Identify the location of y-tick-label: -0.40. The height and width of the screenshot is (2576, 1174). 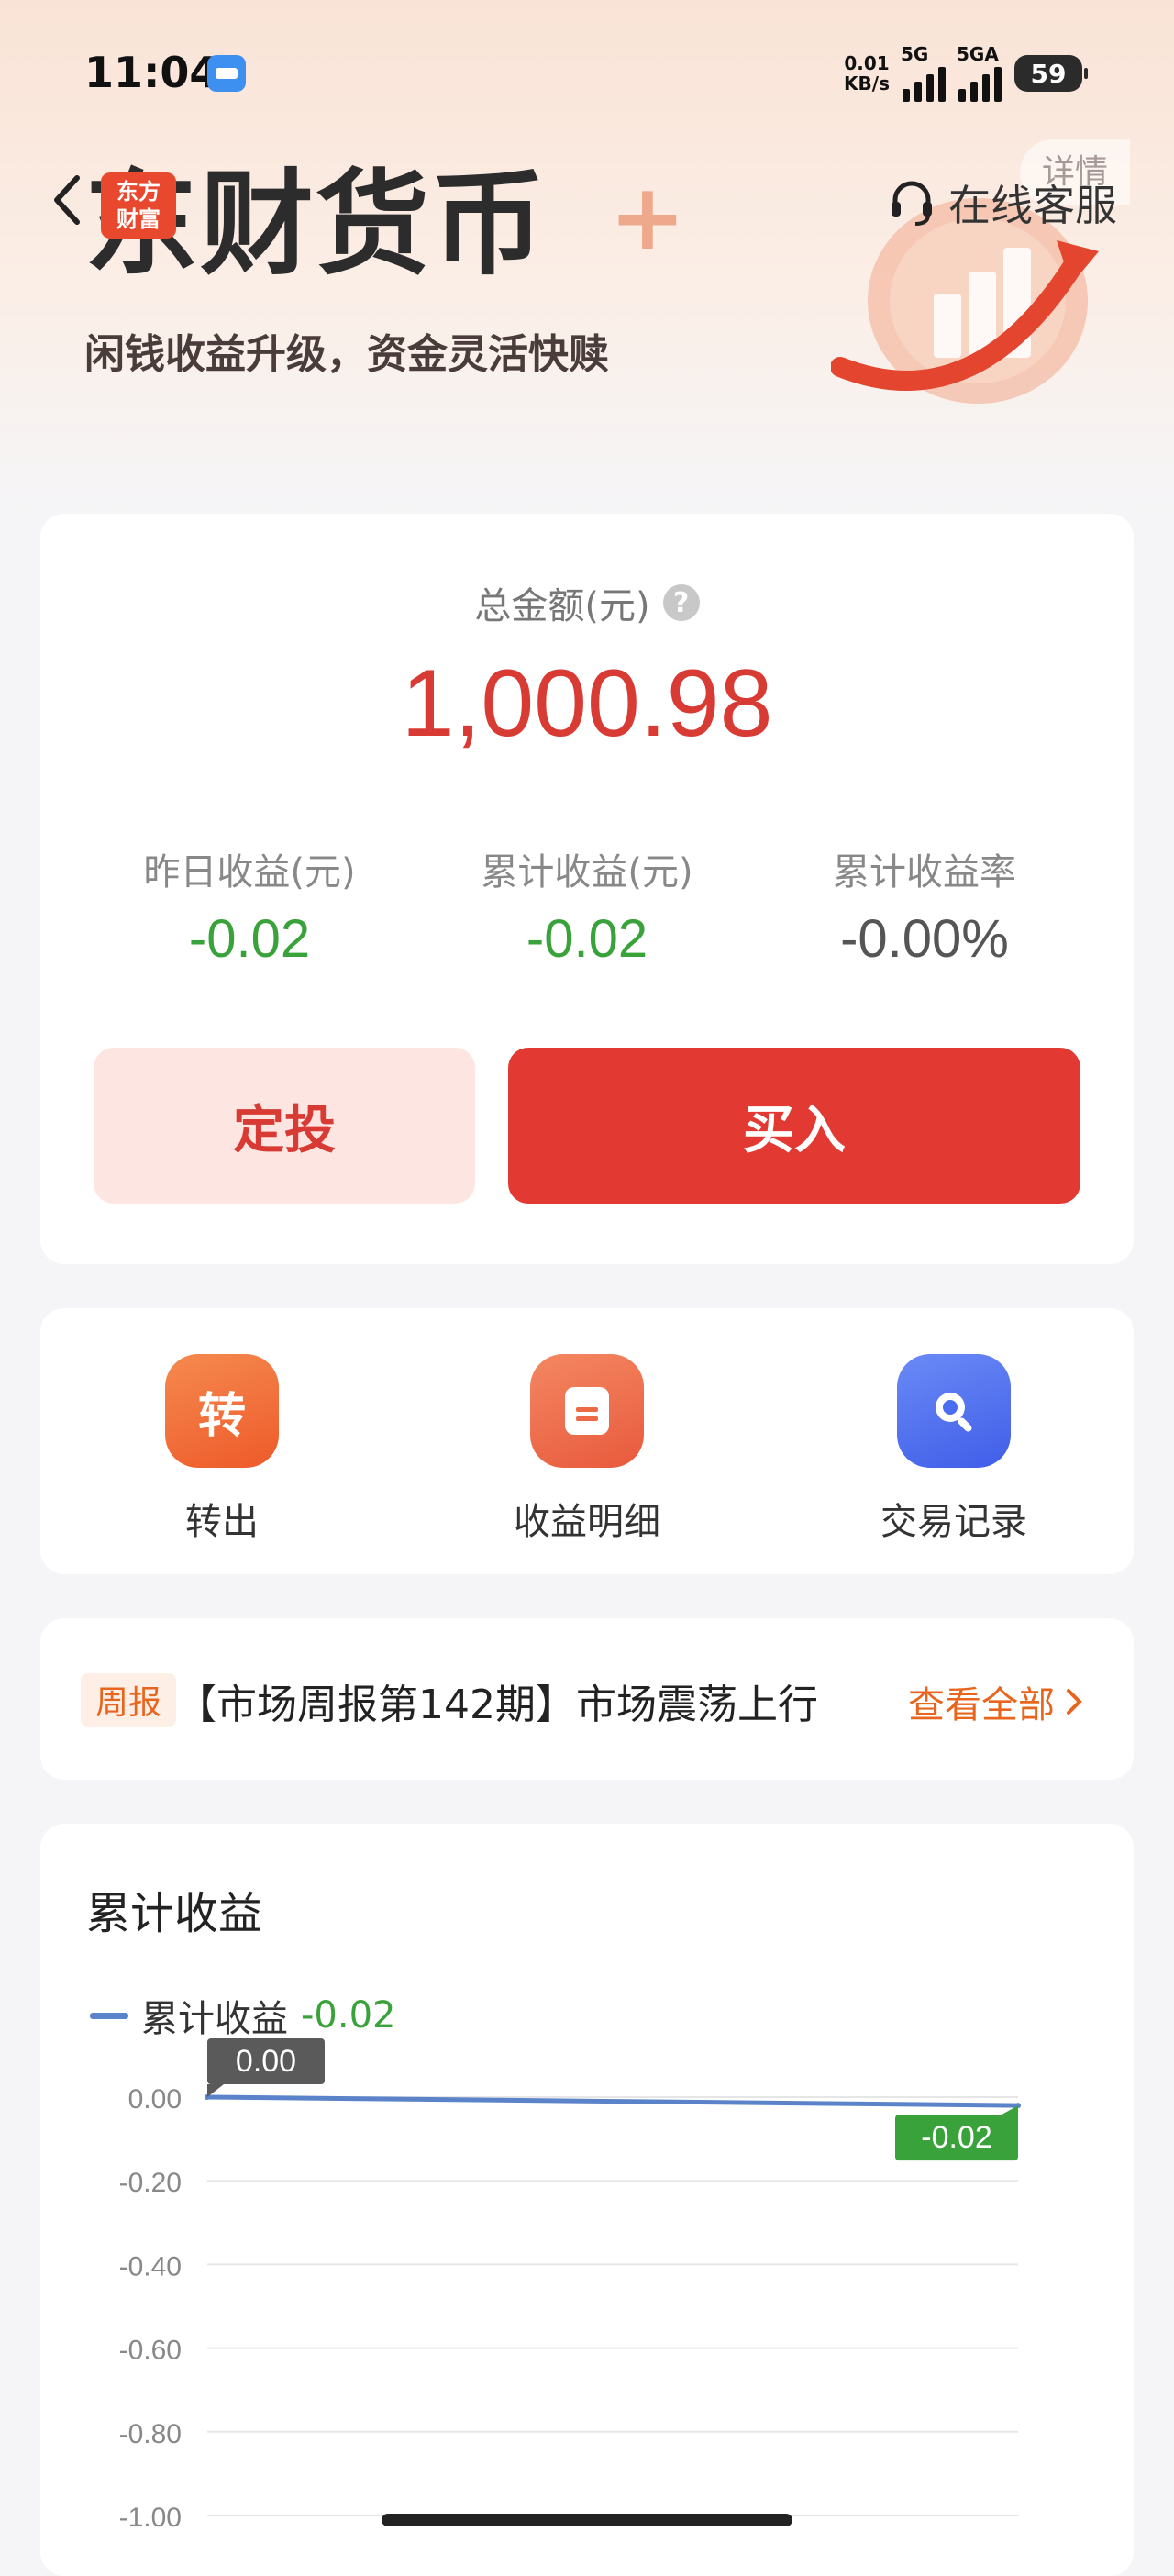
(150, 2266).